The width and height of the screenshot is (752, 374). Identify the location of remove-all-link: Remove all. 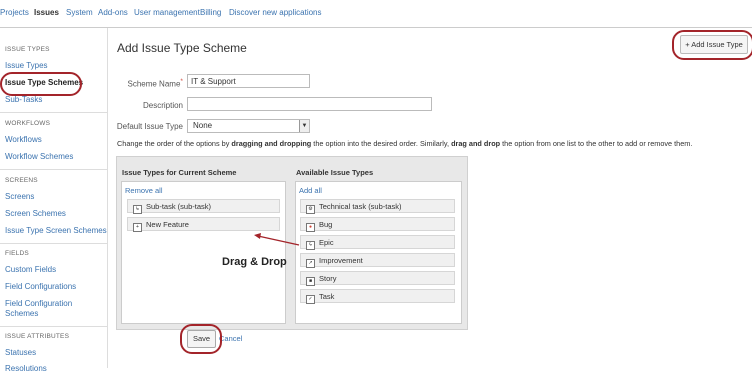
(144, 190).